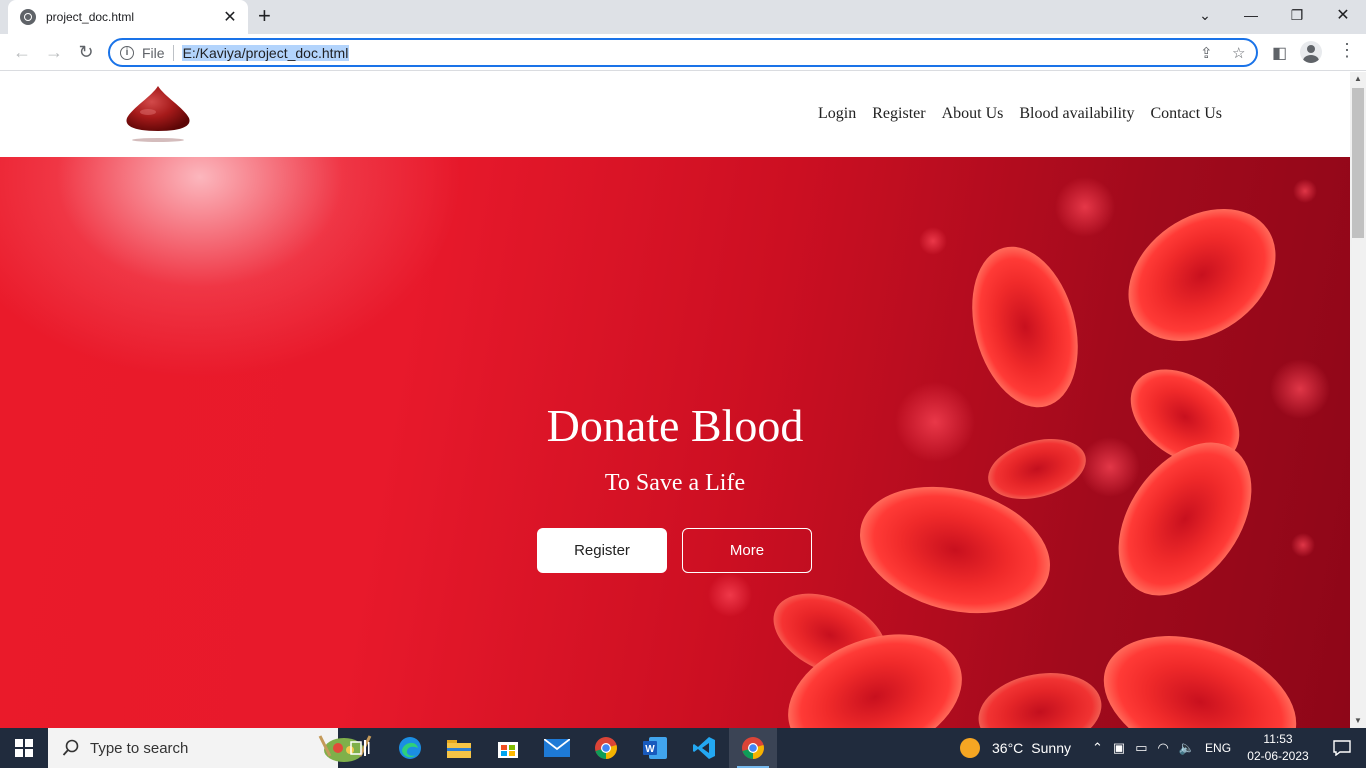  Describe the element at coordinates (1186, 114) in the screenshot. I see `nav-contact-us: Contact Us` at that location.